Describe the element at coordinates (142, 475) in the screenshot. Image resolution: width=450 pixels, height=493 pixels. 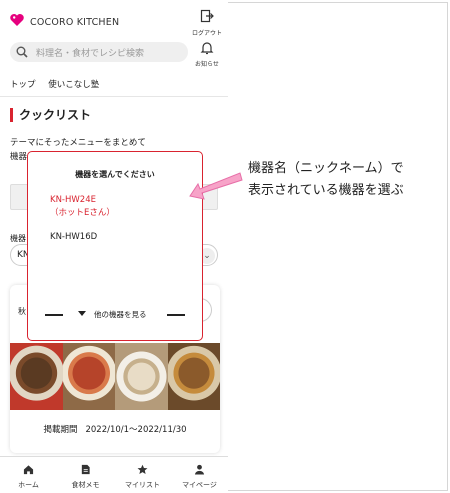
I see `bottom-nav-mylist: マイリスト` at that location.